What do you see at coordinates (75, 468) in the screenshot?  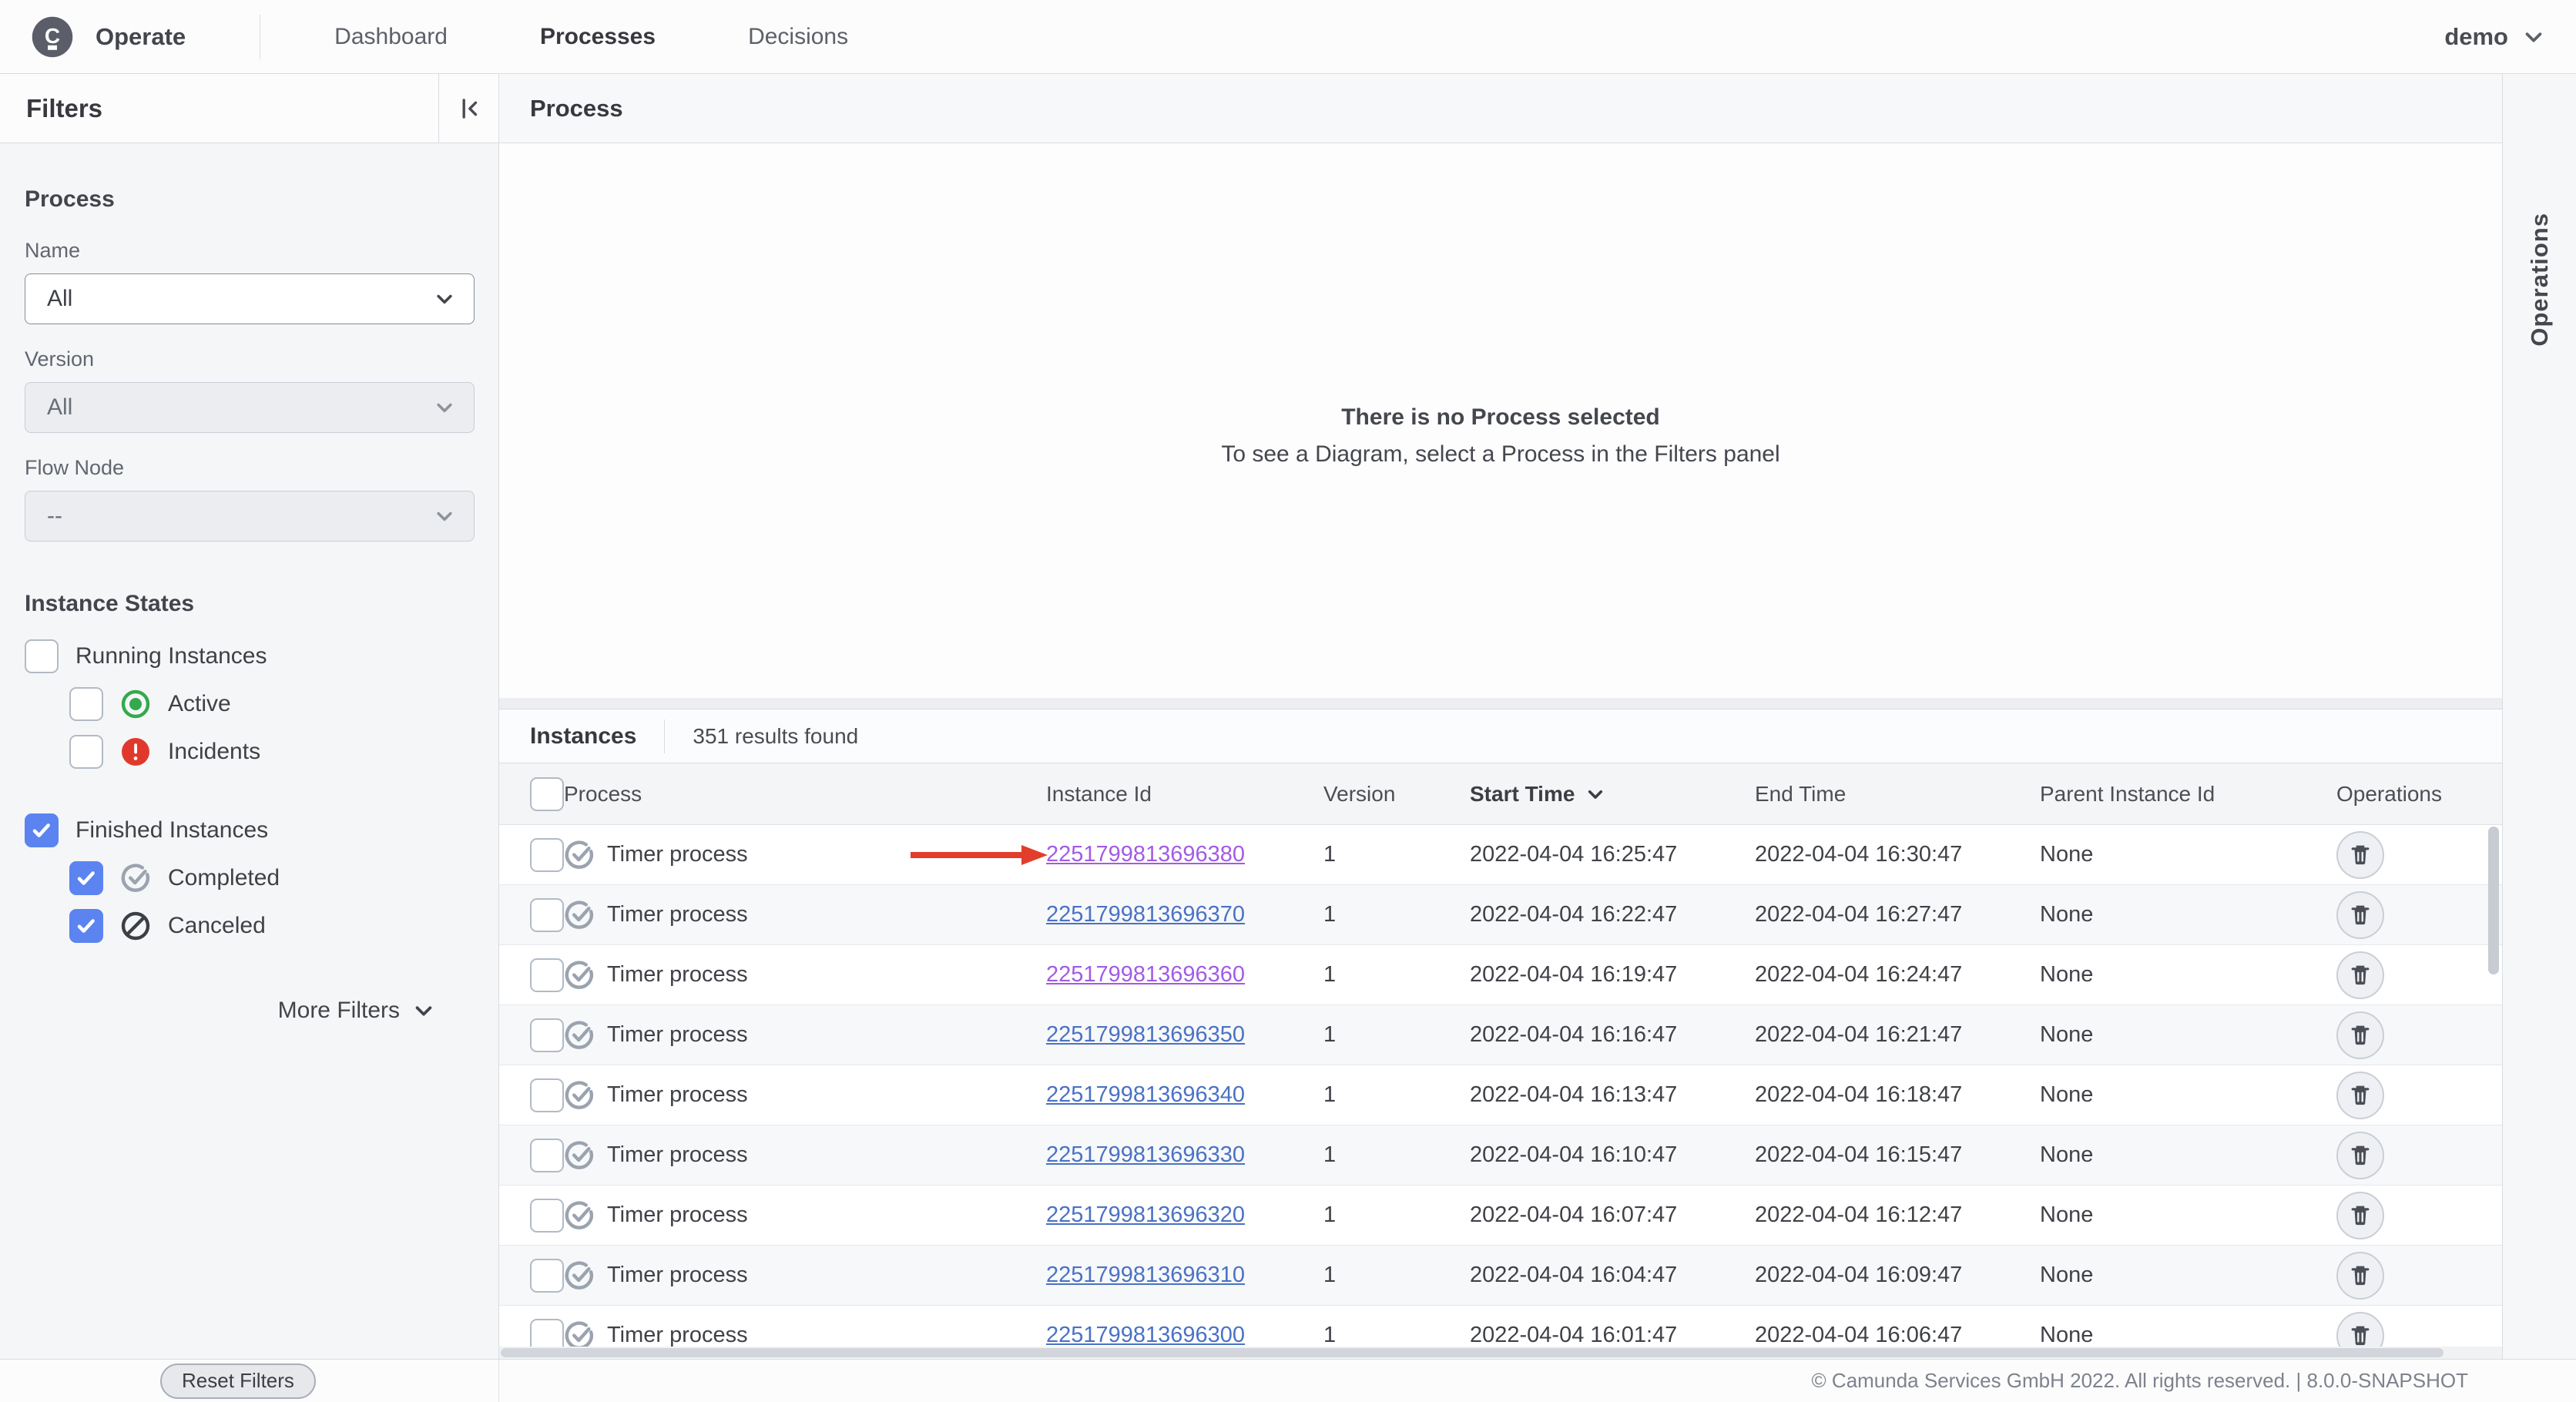 I see `flow-node-field-label: Flow Node` at bounding box center [75, 468].